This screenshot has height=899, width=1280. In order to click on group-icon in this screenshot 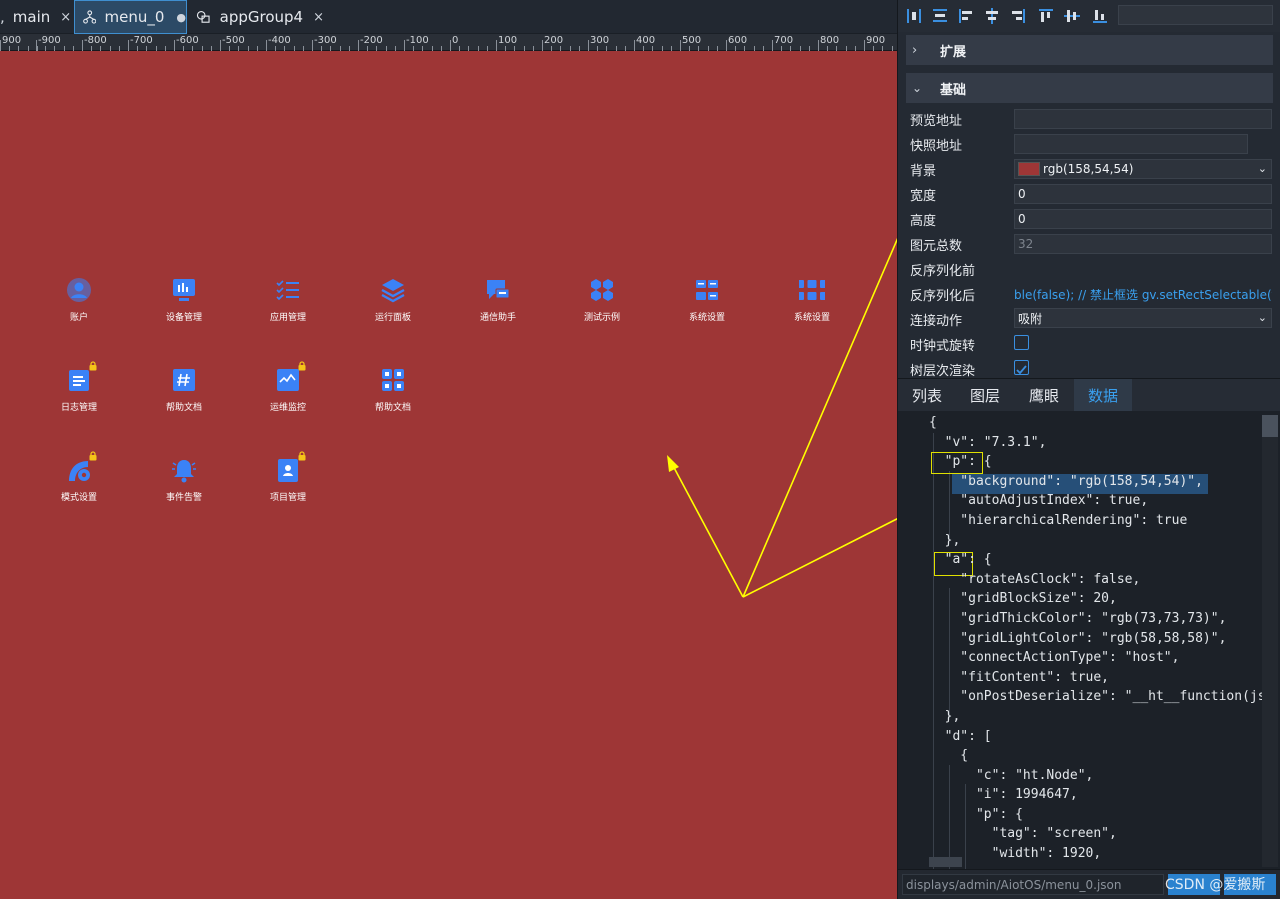, I will do `click(203, 16)`.